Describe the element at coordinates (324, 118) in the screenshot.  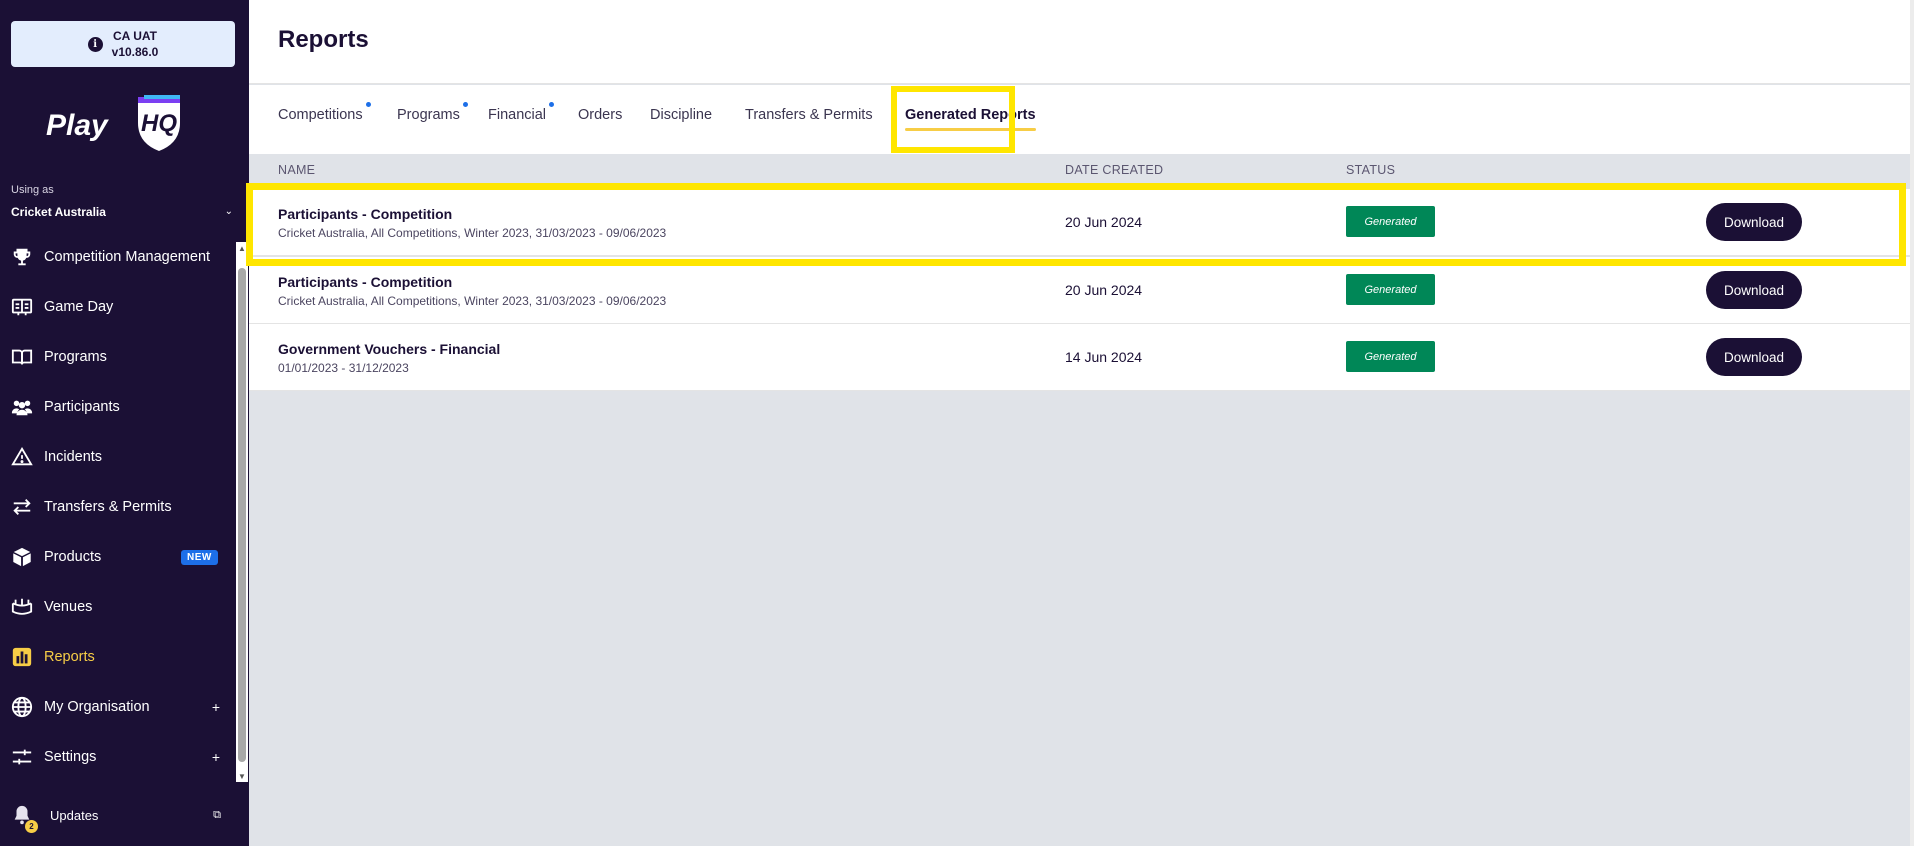
I see `tab-competitions: Competitions` at that location.